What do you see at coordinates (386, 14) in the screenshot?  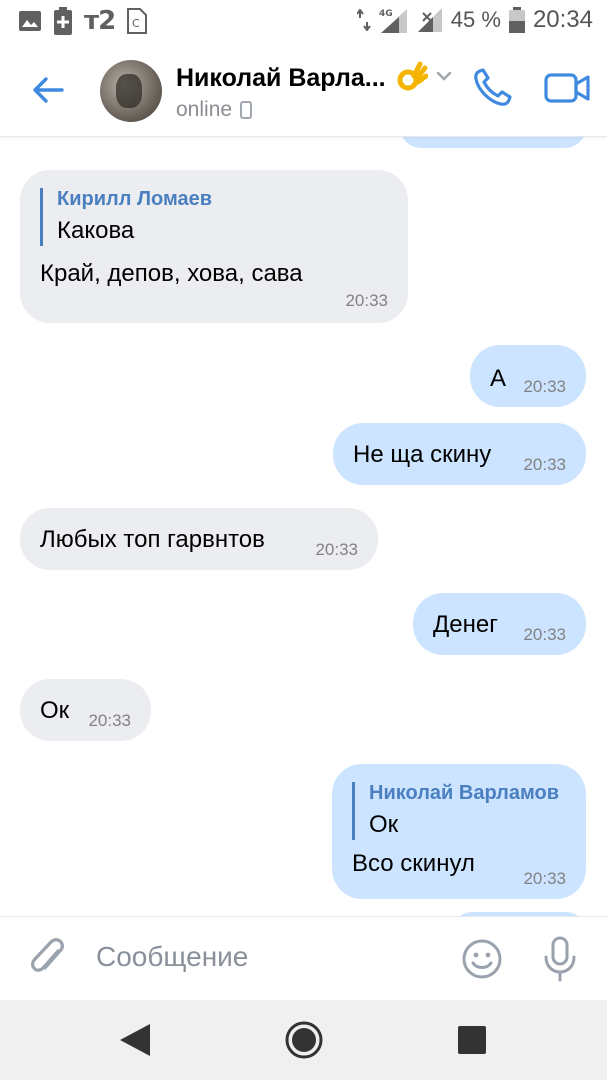 I see `svg-text: 4G` at bounding box center [386, 14].